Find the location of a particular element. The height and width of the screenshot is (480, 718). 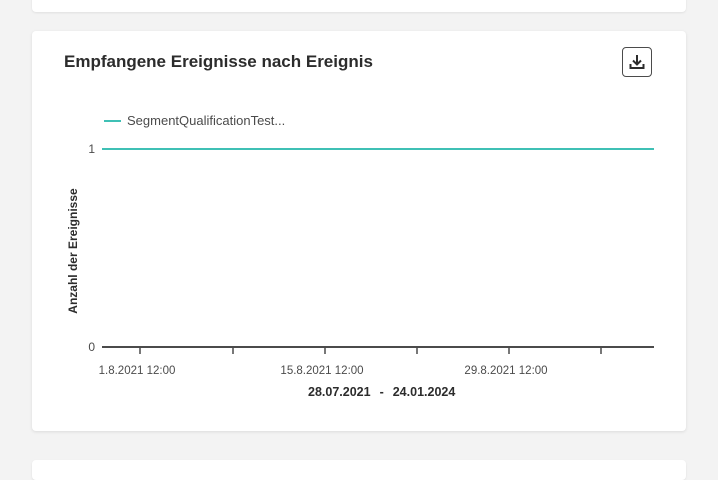

previous-card is located at coordinates (359, 6).